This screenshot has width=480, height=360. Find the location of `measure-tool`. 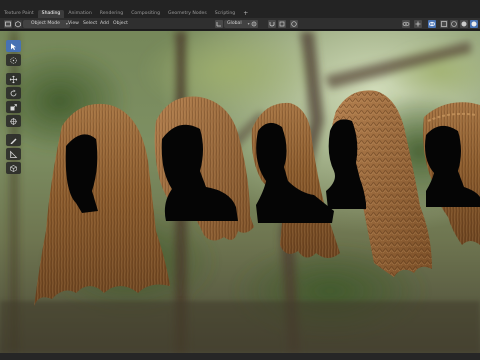

measure-tool is located at coordinates (13, 154).